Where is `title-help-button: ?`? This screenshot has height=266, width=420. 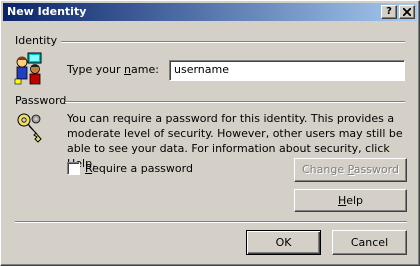 title-help-button: ? is located at coordinates (389, 12).